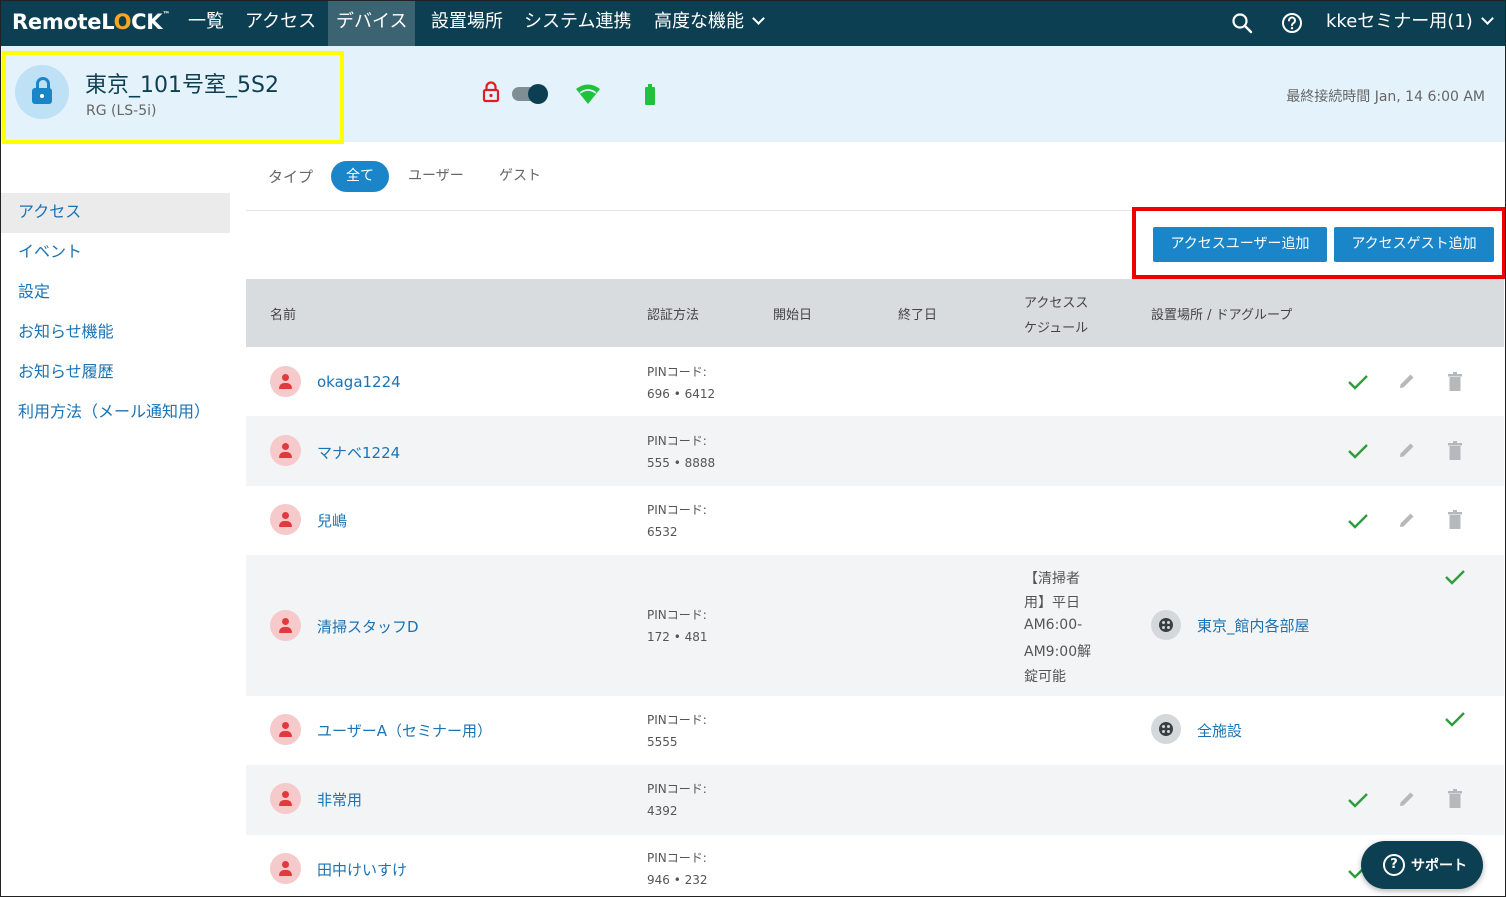  What do you see at coordinates (875, 865) in the screenshot?
I see `table-row: 田中けいすけ PINコード: 946 • 232` at bounding box center [875, 865].